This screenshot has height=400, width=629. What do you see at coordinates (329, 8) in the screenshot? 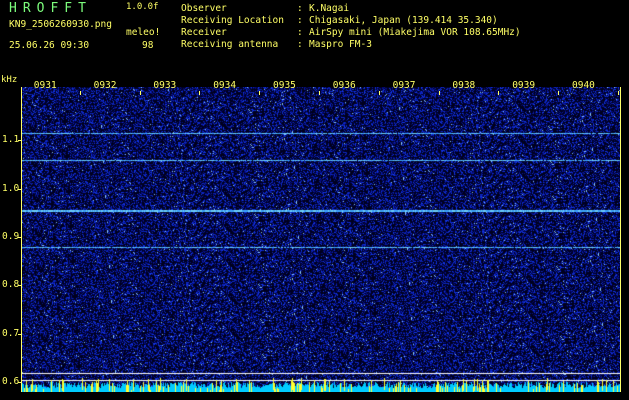
I see `observer-value: K.Nagai` at bounding box center [329, 8].